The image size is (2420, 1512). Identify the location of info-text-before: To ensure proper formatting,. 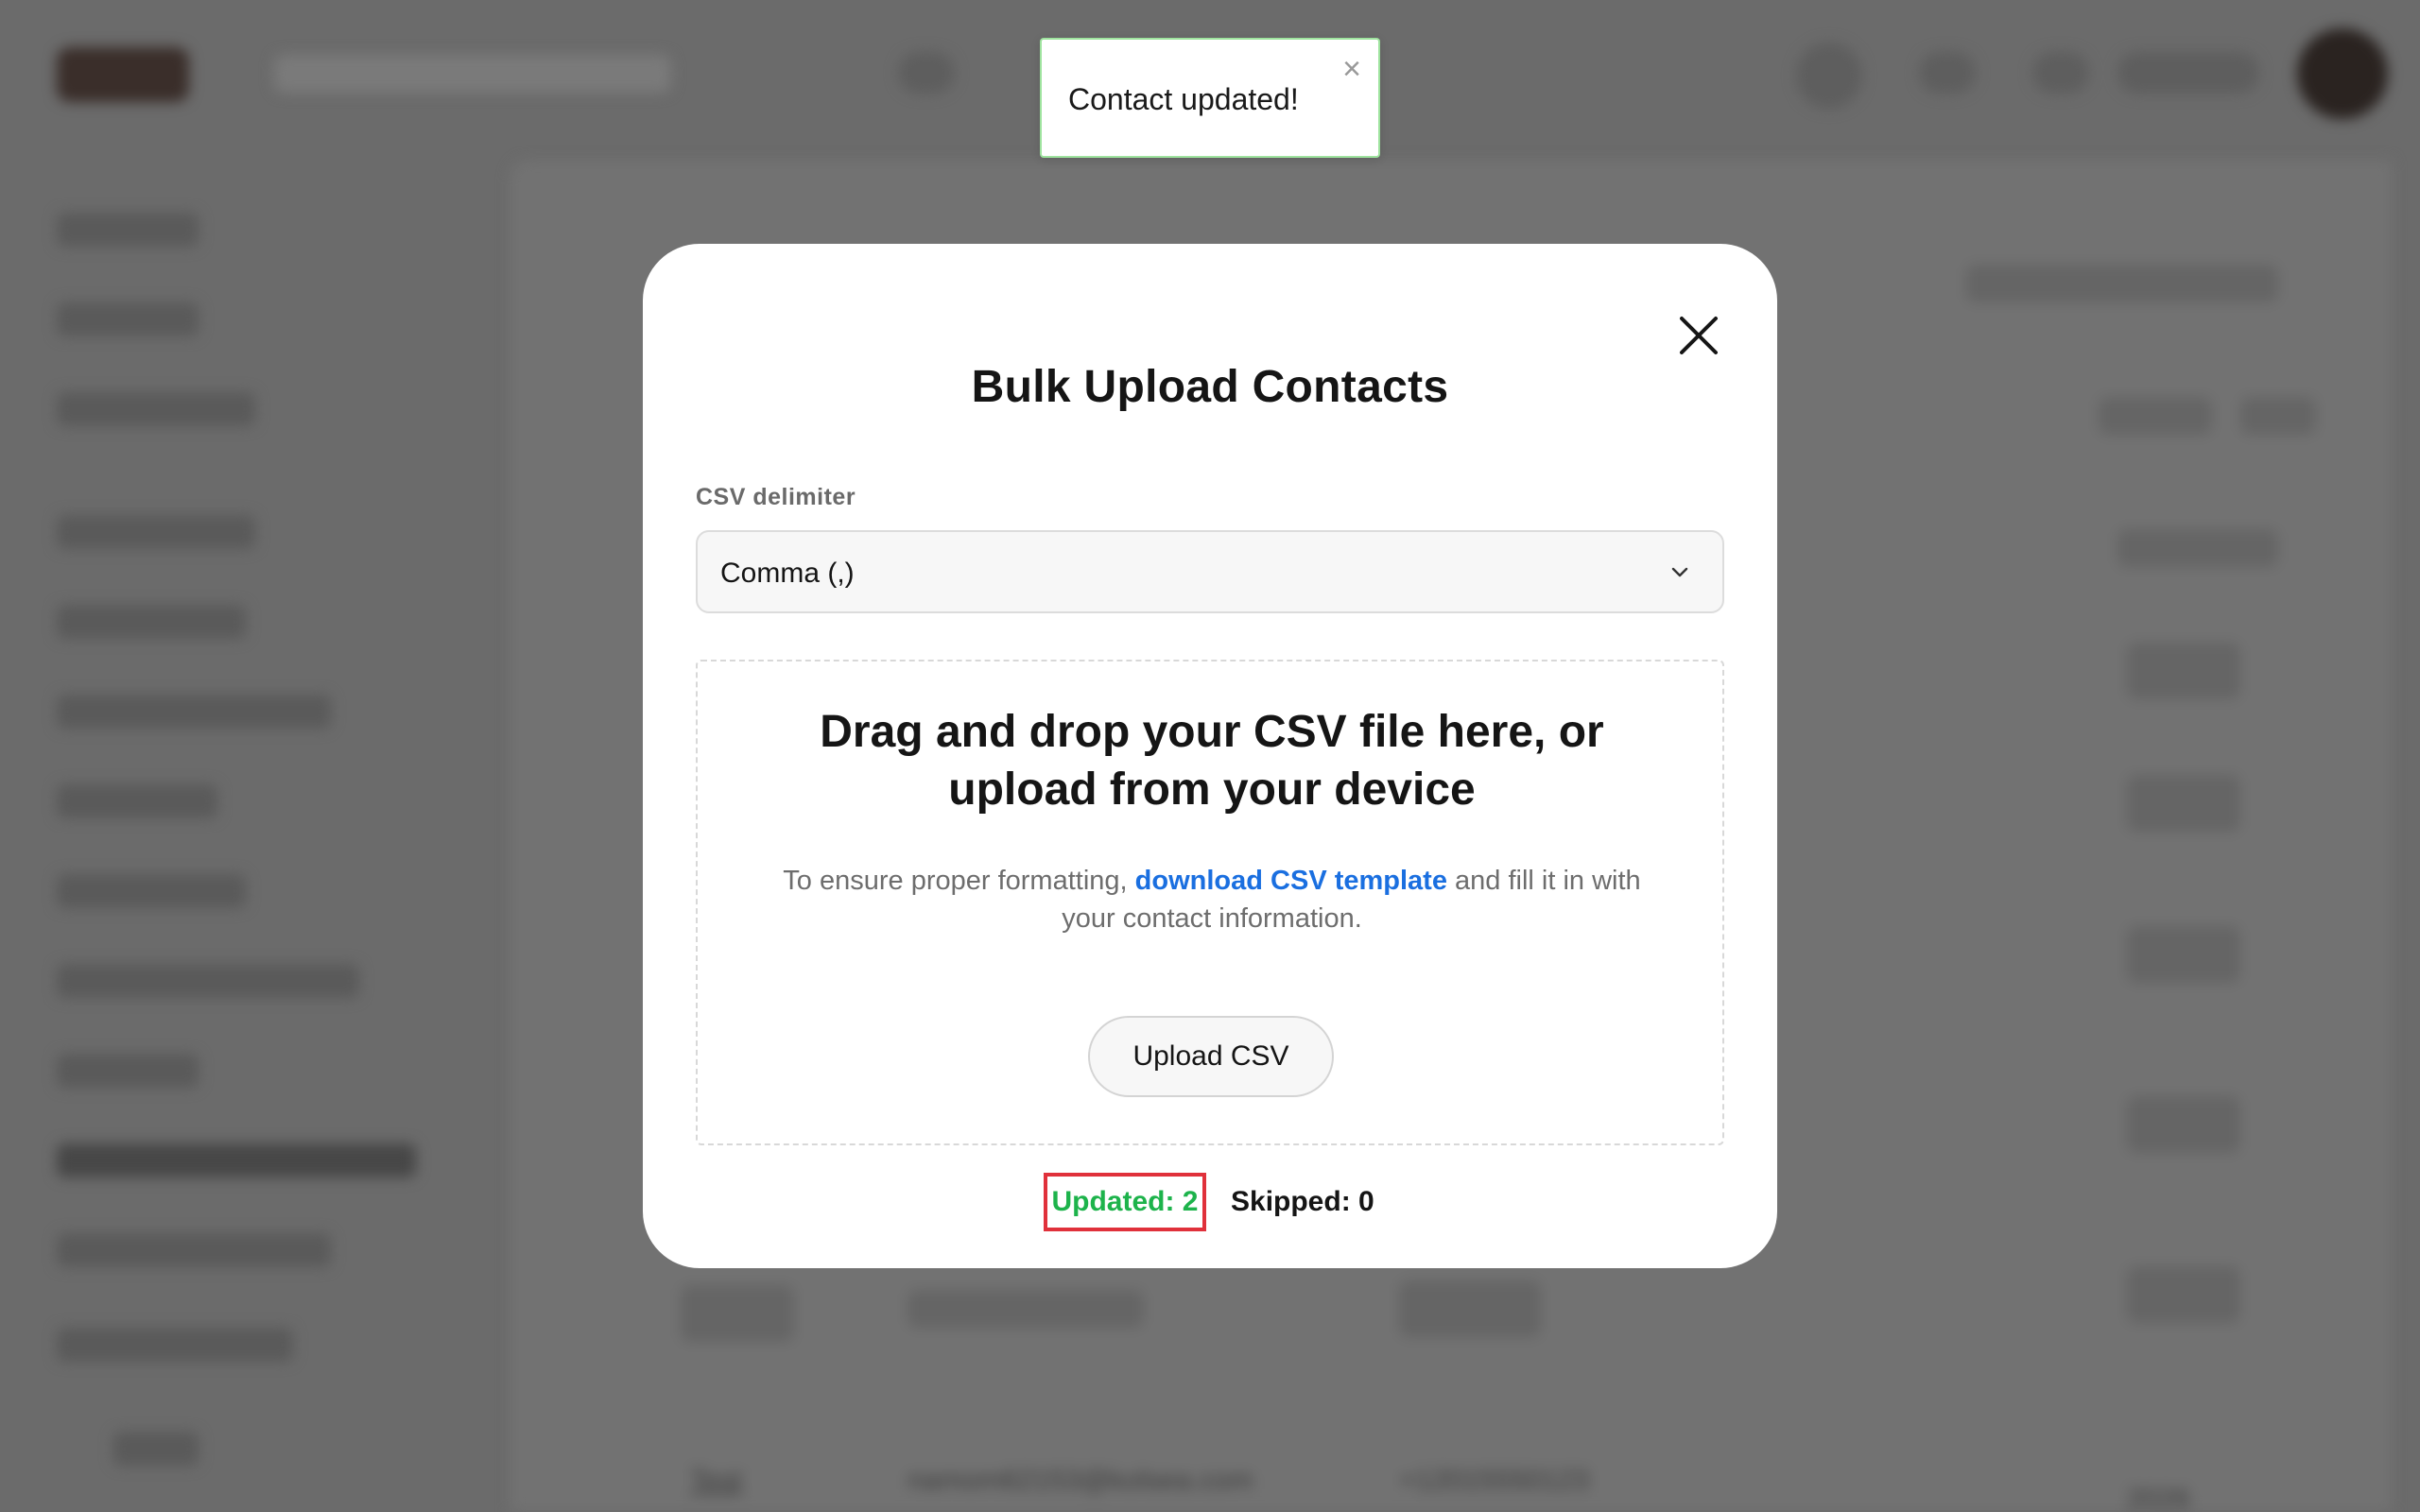
(955, 881).